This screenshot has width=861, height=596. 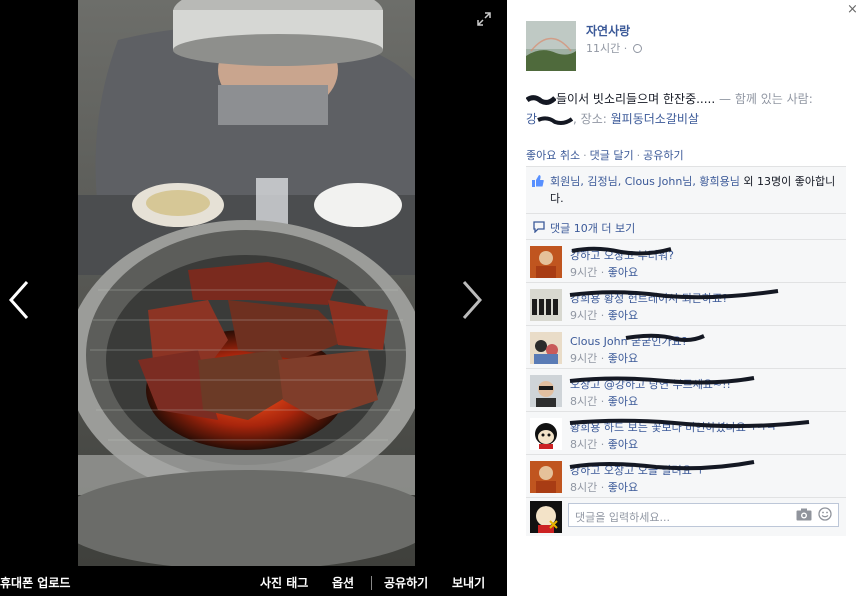 I want to click on comment-item: 황희용 하드 보는 꽃보다 비인하셨나요ㅋㅋㅋ 8시간 · 좋아요, so click(x=686, y=433).